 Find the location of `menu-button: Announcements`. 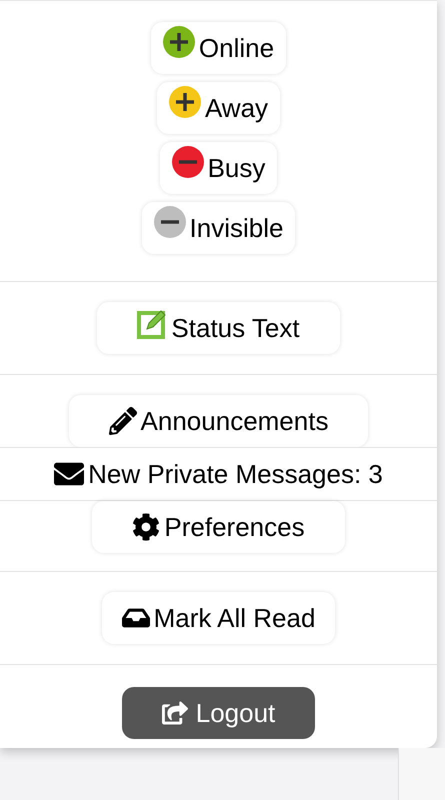

menu-button: Announcements is located at coordinates (218, 421).